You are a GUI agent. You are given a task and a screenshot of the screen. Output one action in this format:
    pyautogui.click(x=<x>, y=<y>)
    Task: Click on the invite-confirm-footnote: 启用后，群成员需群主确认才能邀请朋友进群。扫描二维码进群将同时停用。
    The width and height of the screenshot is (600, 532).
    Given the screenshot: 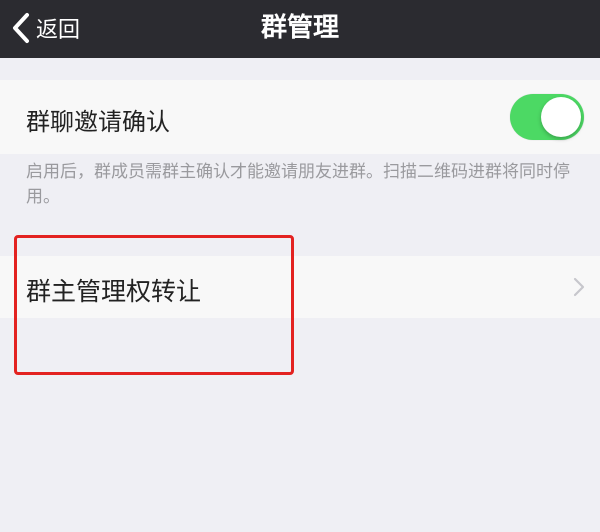 What is the action you would take?
    pyautogui.click(x=298, y=184)
    